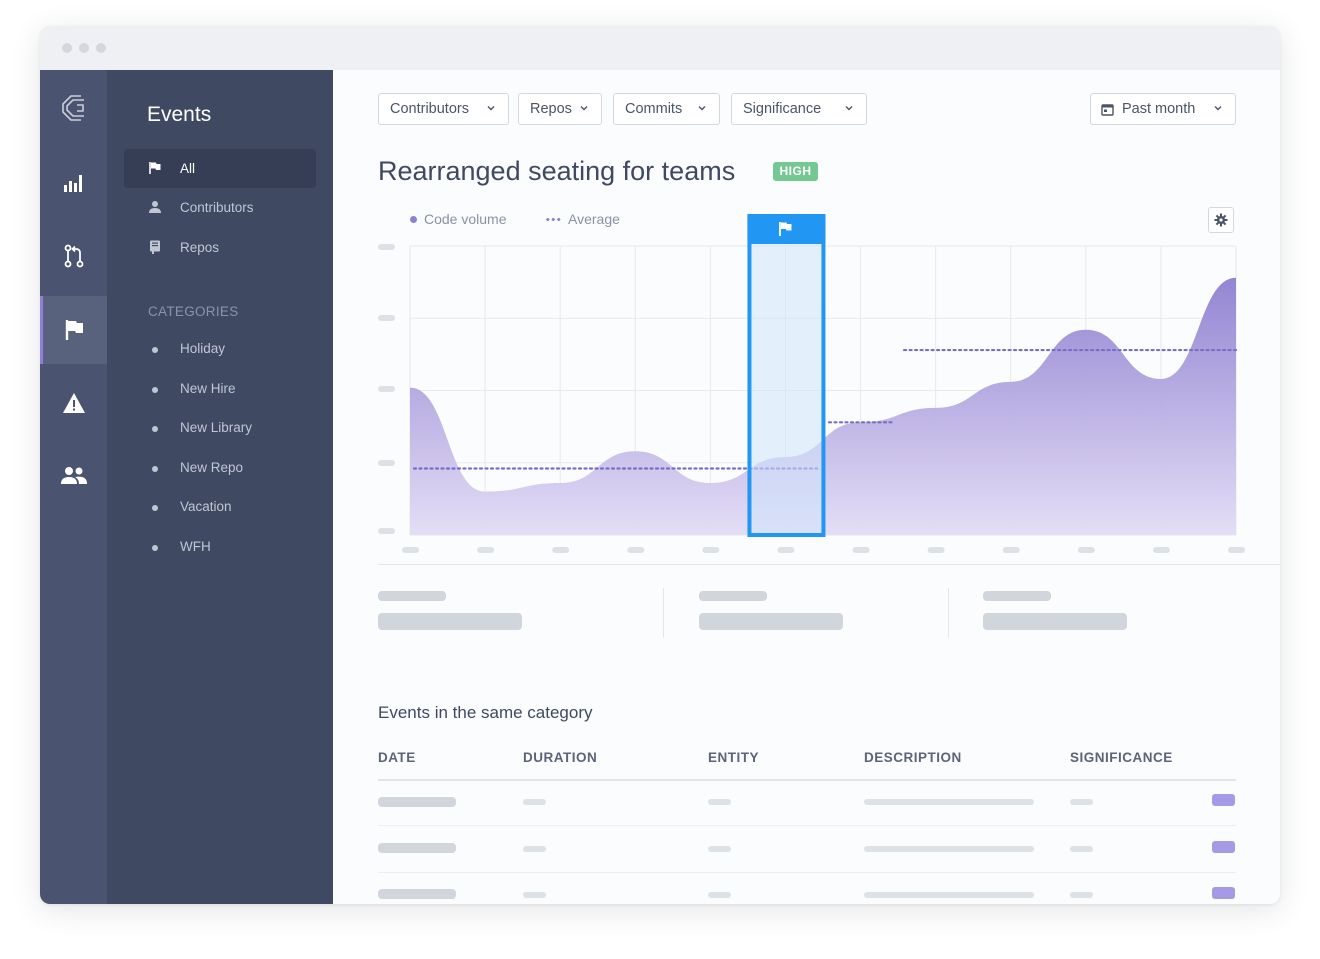 The height and width of the screenshot is (959, 1320). What do you see at coordinates (807, 780) in the screenshot?
I see `table-header-divider` at bounding box center [807, 780].